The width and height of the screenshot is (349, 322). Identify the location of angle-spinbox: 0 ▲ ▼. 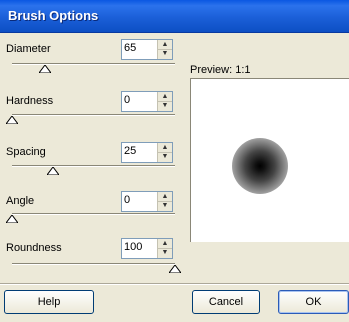
(147, 201).